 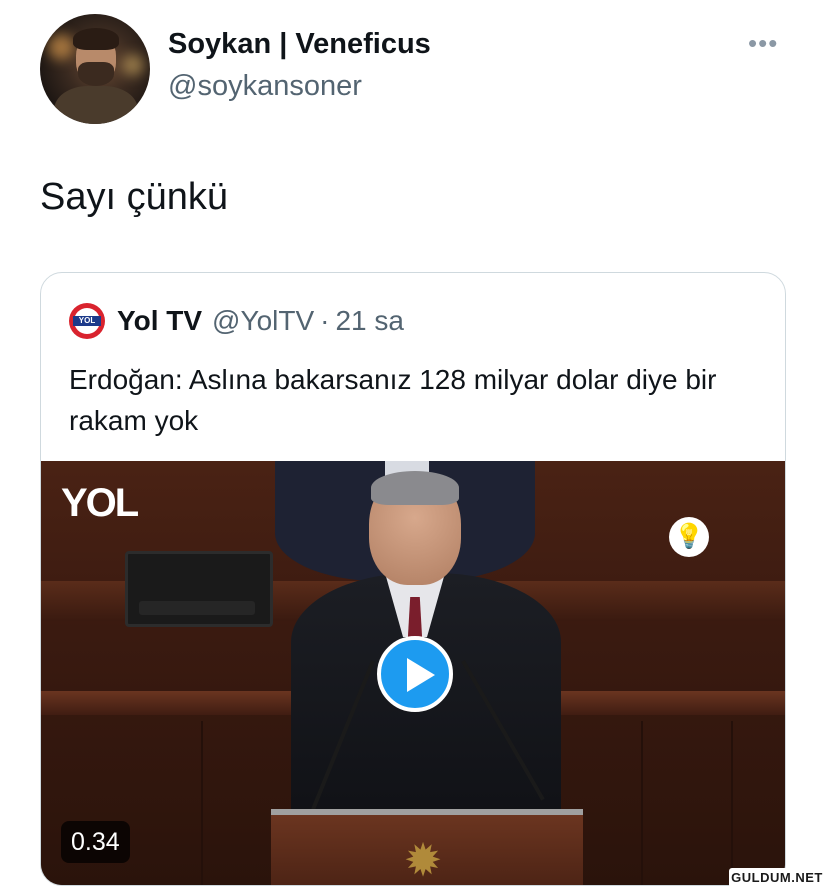 What do you see at coordinates (197, 608) in the screenshot?
I see `video-monitor-stand` at bounding box center [197, 608].